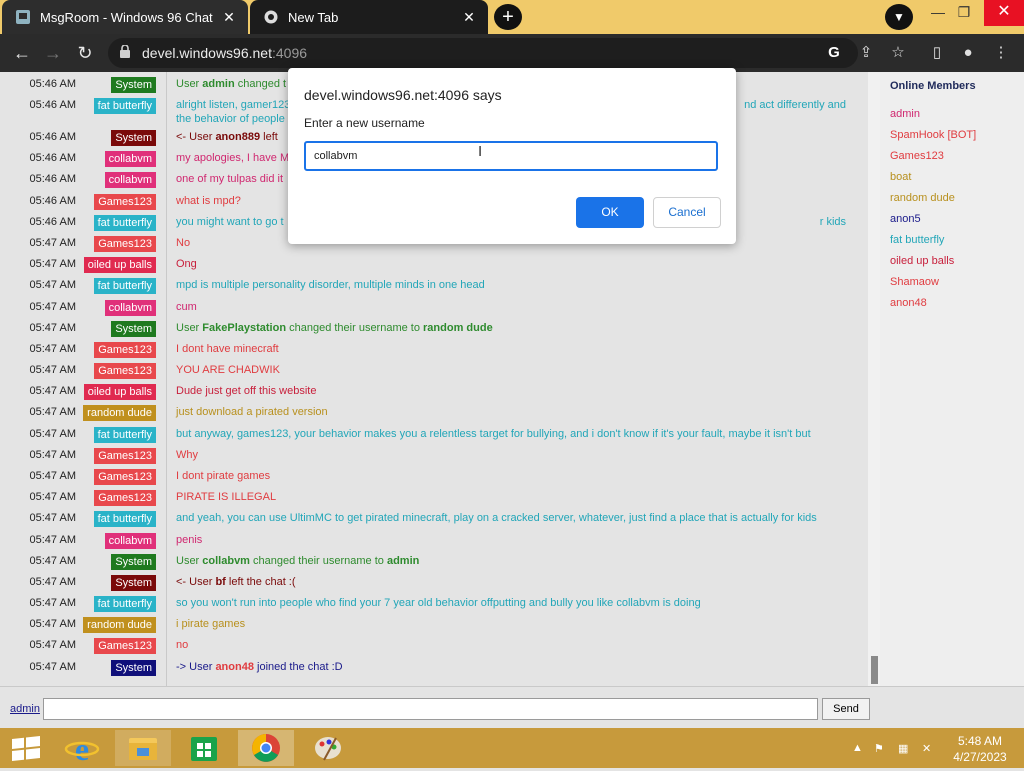 The height and width of the screenshot is (771, 1024). I want to click on send-button: Send, so click(846, 709).